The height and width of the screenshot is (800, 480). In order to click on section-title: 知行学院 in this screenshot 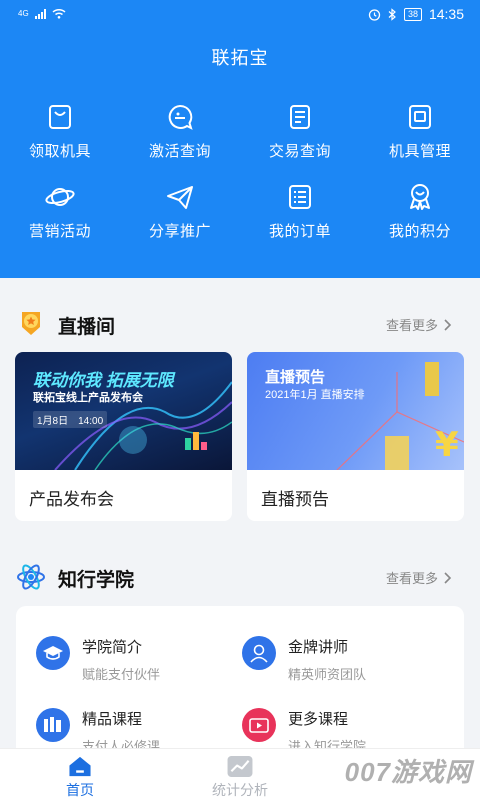, I will do `click(96, 580)`.